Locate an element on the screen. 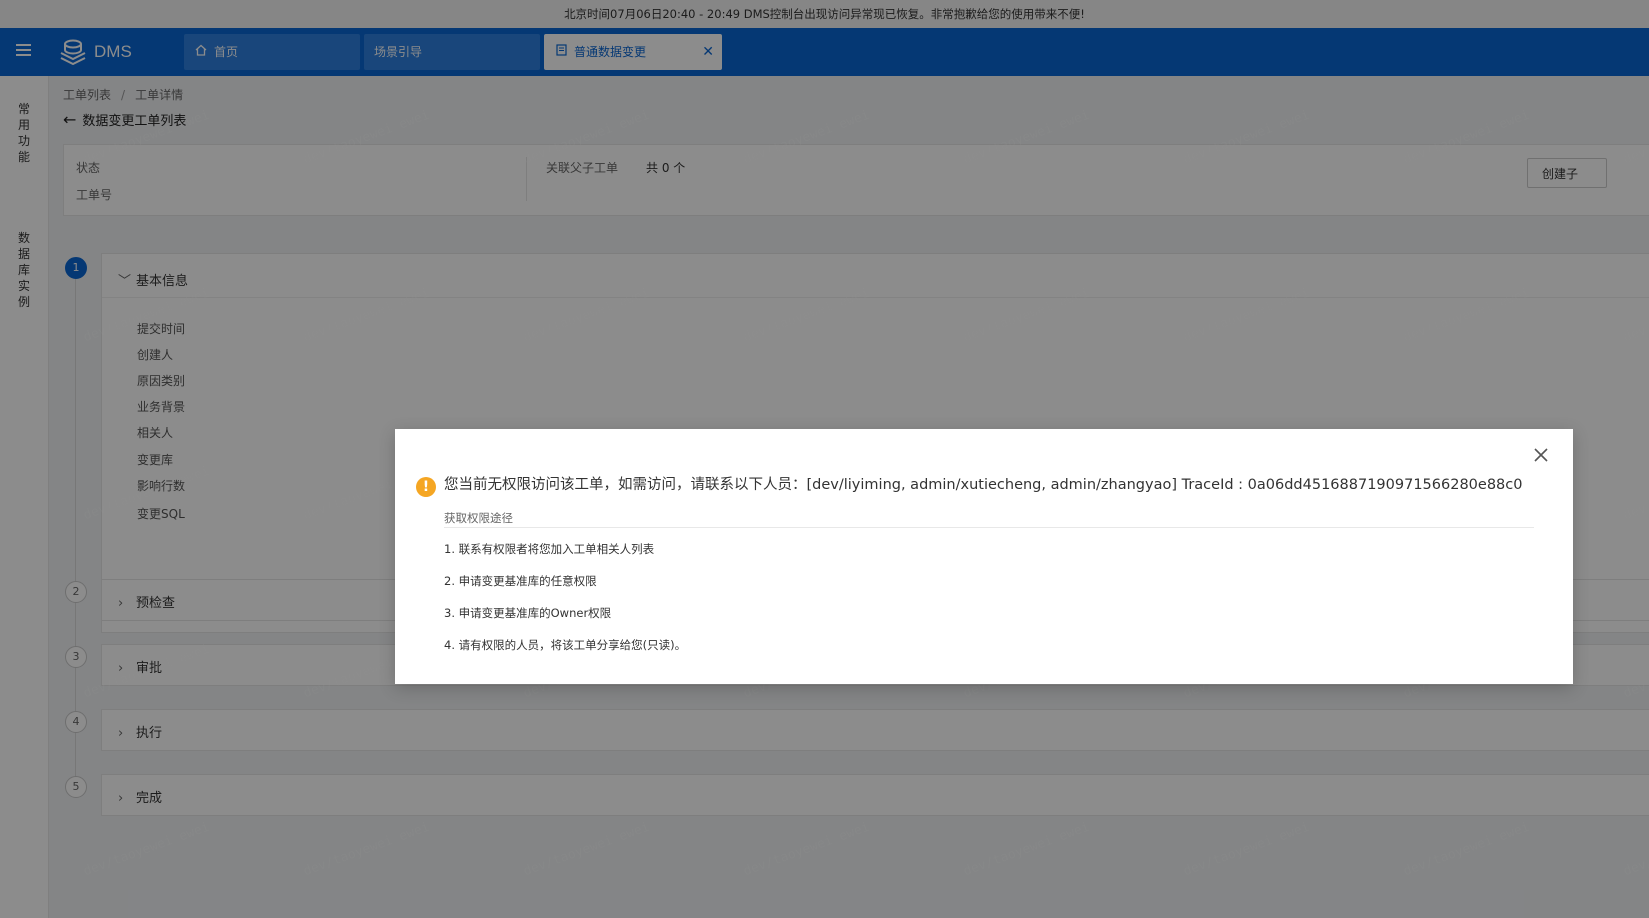 The width and height of the screenshot is (1649, 918). modal-divider is located at coordinates (989, 527).